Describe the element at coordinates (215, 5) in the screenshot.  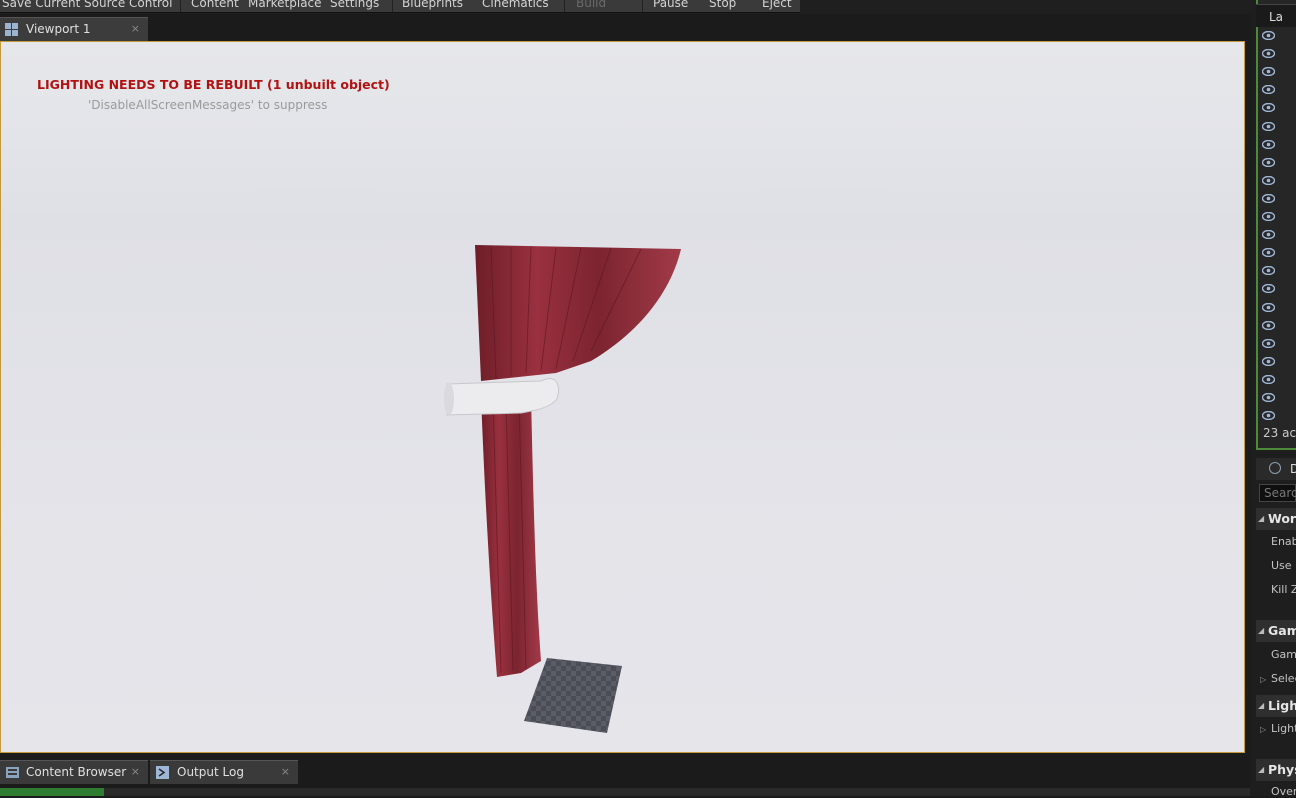
I see `content-button: Content` at that location.